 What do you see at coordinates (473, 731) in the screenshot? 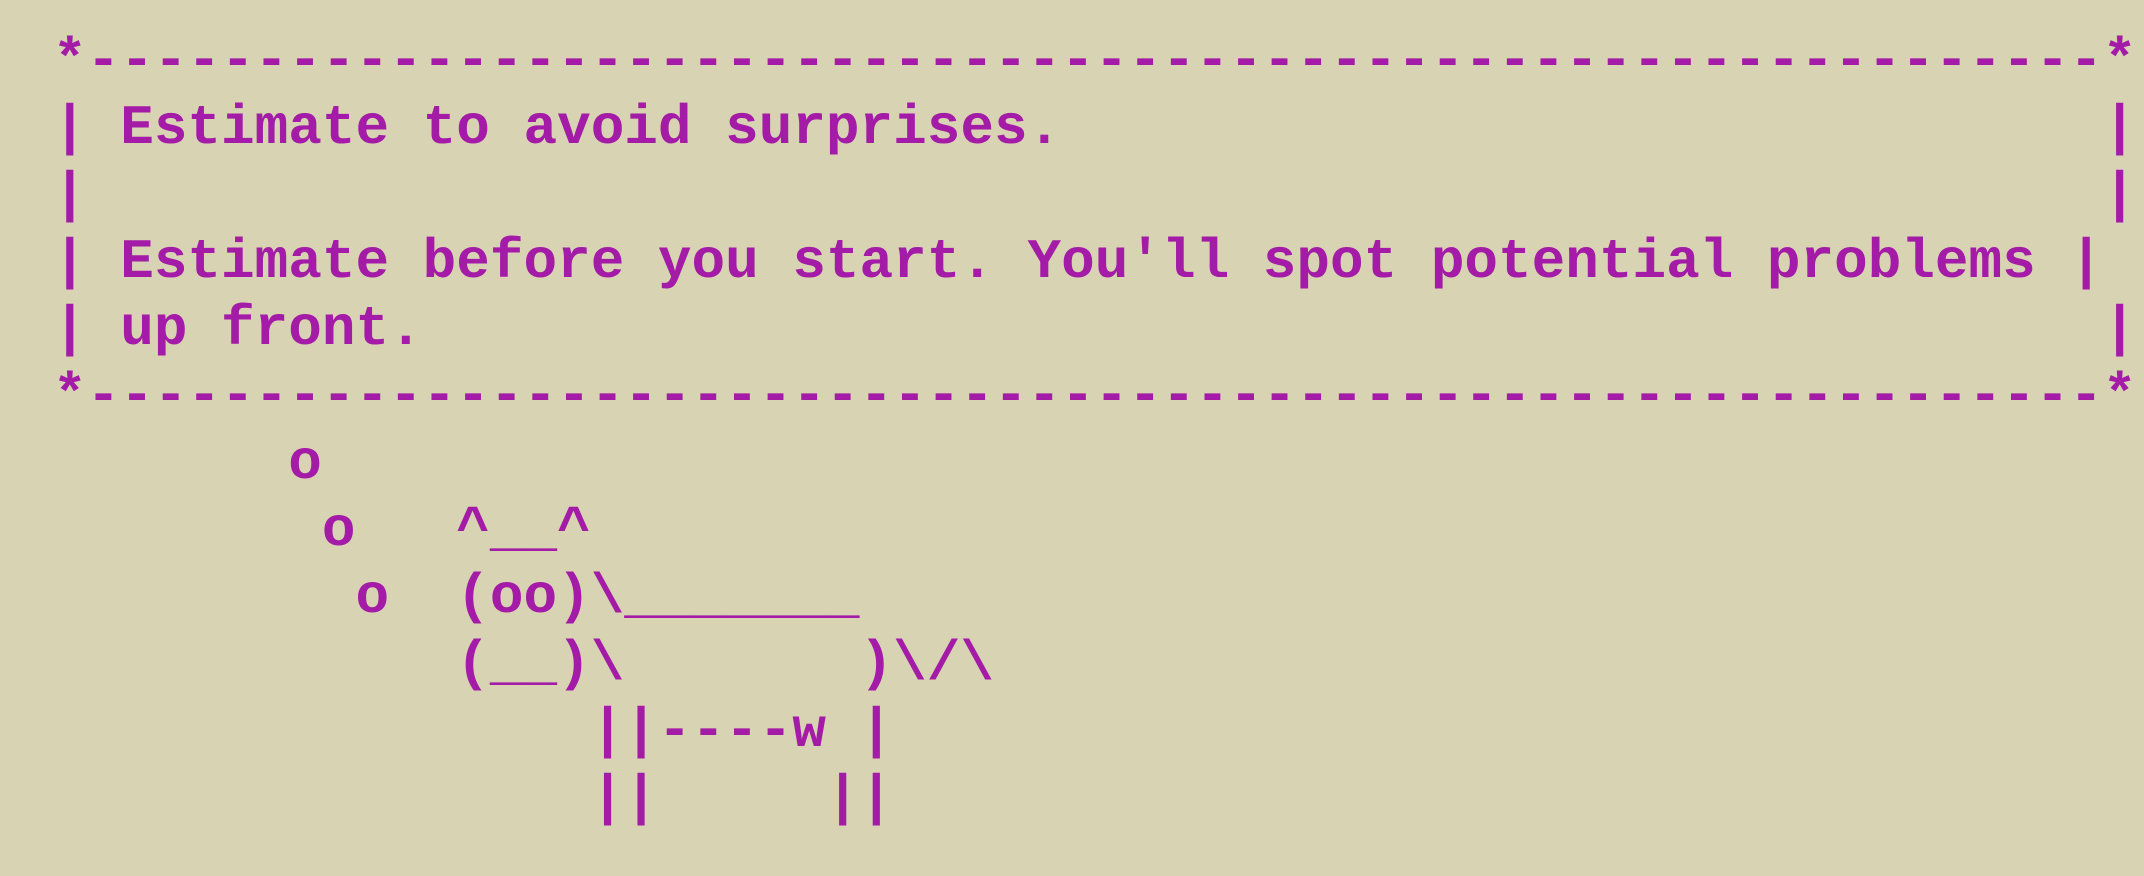
I see `cow-legs-line-1: ||----w |` at bounding box center [473, 731].